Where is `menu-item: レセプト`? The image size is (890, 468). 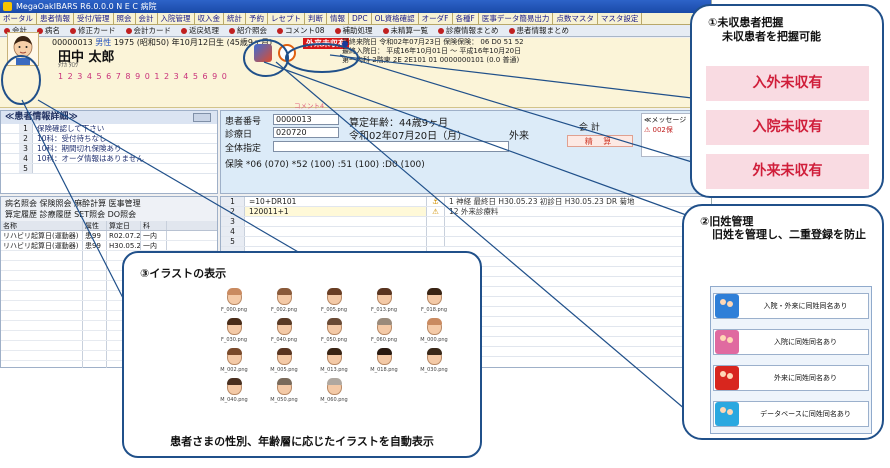 menu-item: レセプト is located at coordinates (287, 18).